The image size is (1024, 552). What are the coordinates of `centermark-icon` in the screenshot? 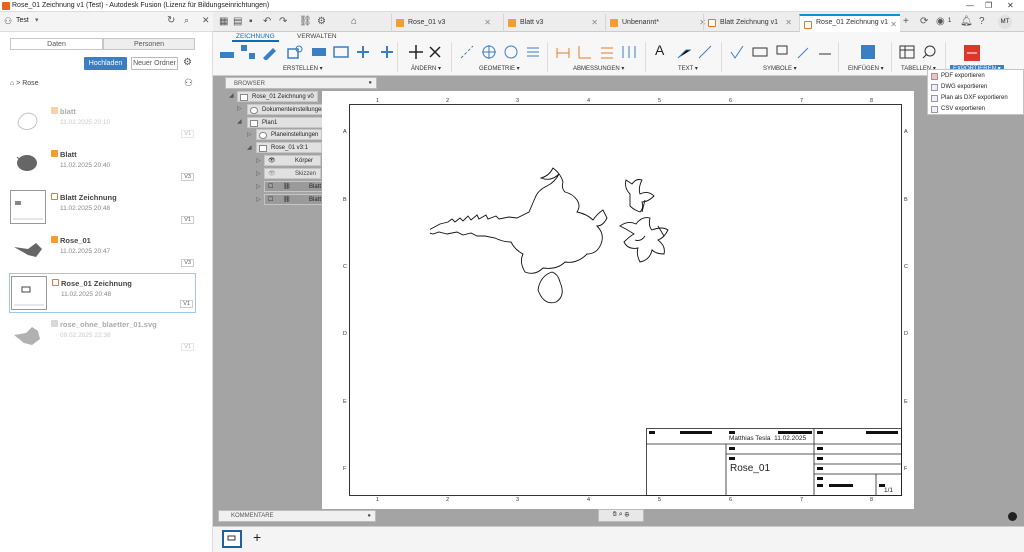 It's located at (489, 52).